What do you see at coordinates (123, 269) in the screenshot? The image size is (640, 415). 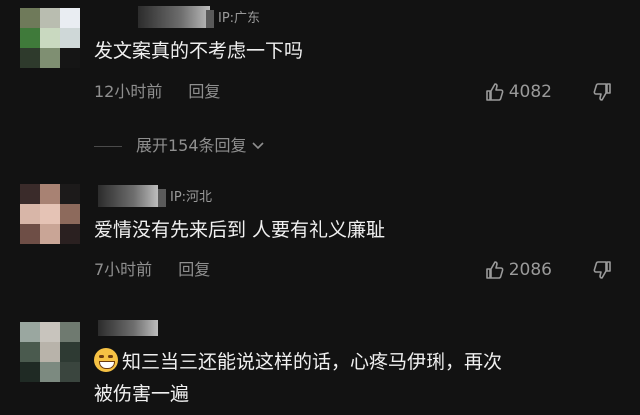 I see `comment-time: 7小时前` at bounding box center [123, 269].